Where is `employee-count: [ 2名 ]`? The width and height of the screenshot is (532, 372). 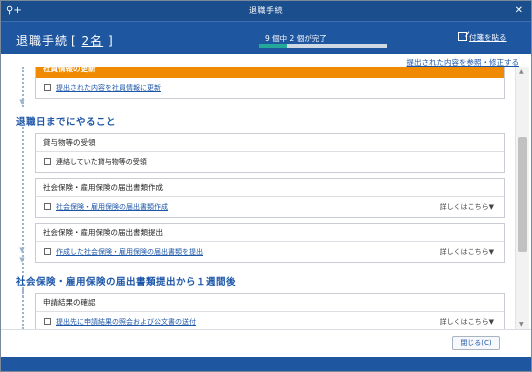 employee-count: [ 2名 ] is located at coordinates (92, 40).